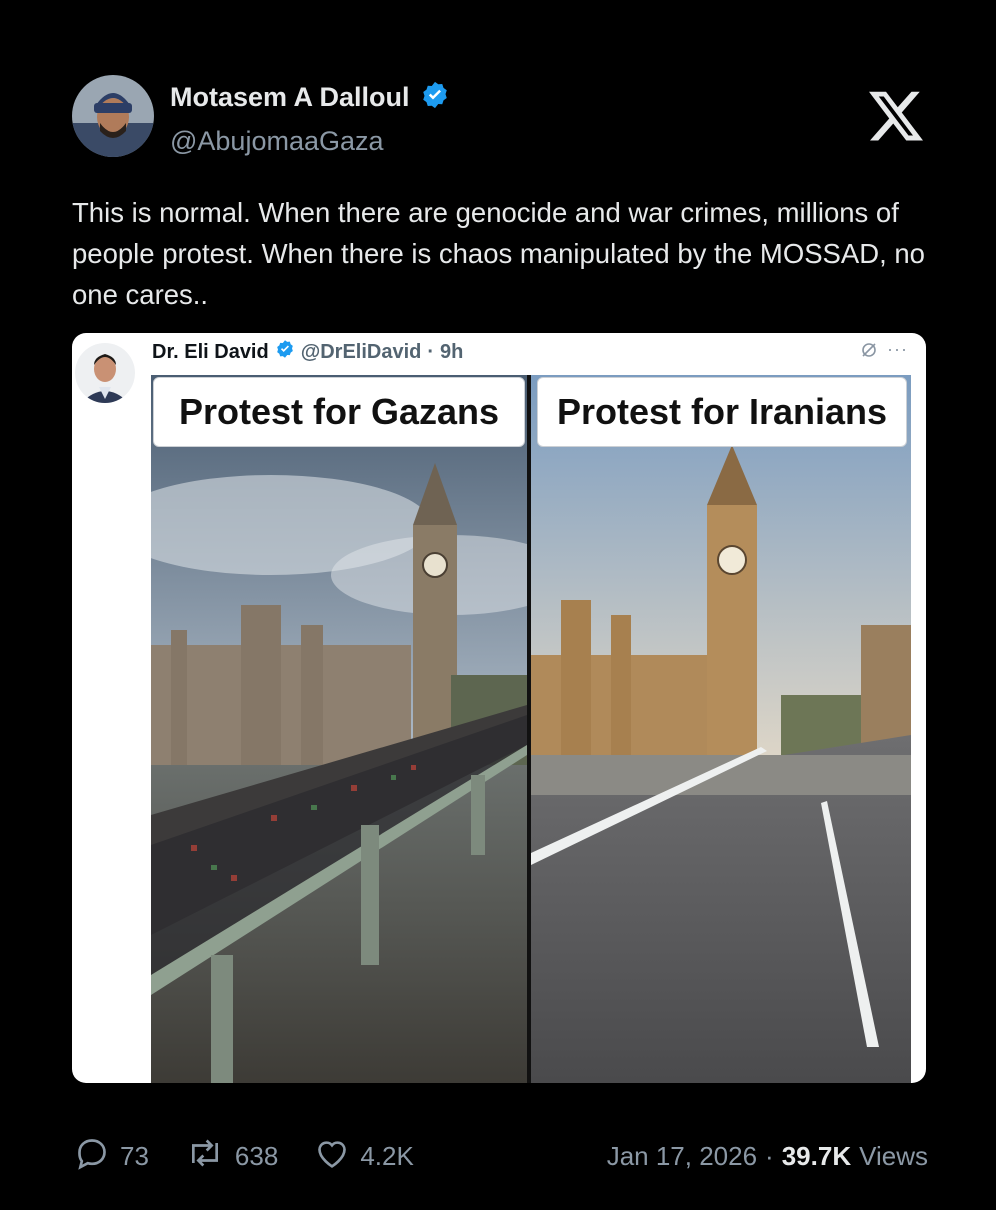 The width and height of the screenshot is (996, 1210). I want to click on quoted-header: Dr. Eli David @DrEliDavid · 9h, so click(307, 352).